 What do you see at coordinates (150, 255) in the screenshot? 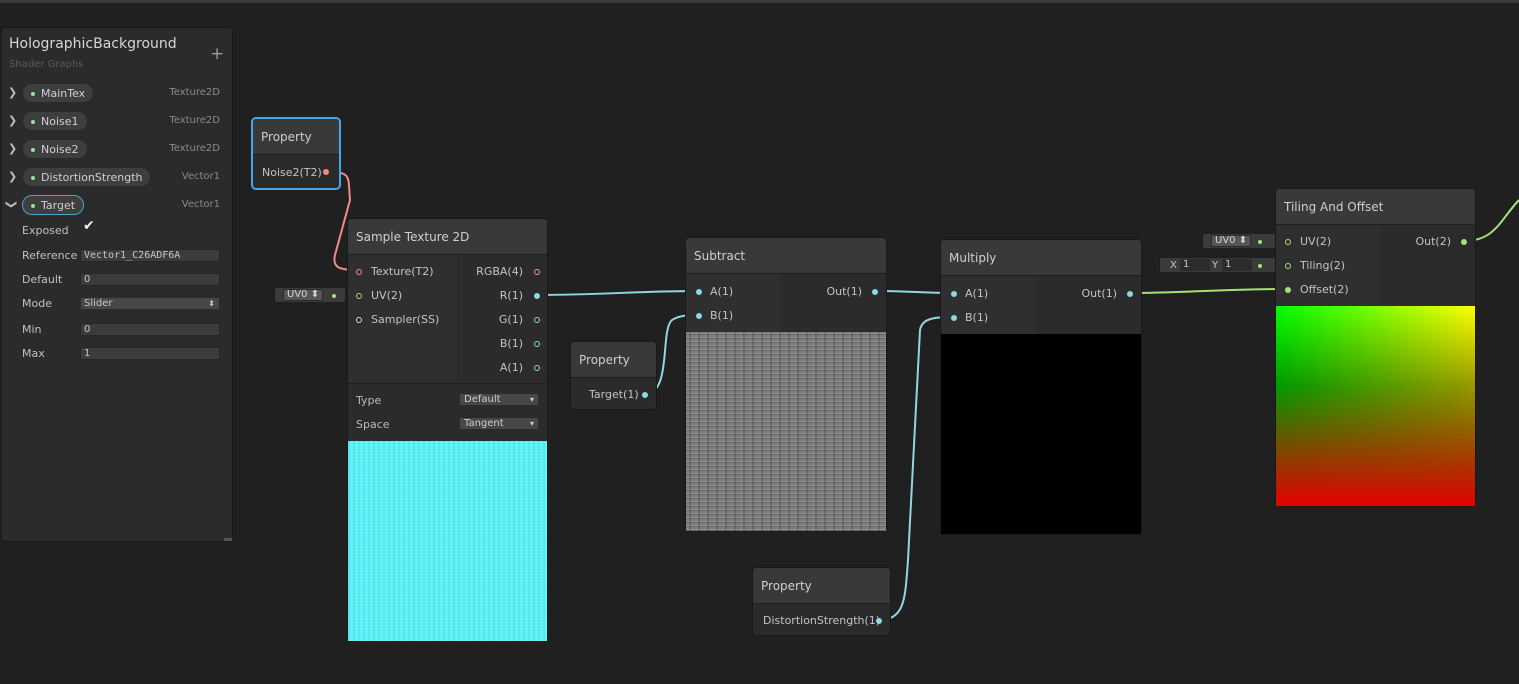
I see `reference-field: Vector1_C26ADF6A` at bounding box center [150, 255].